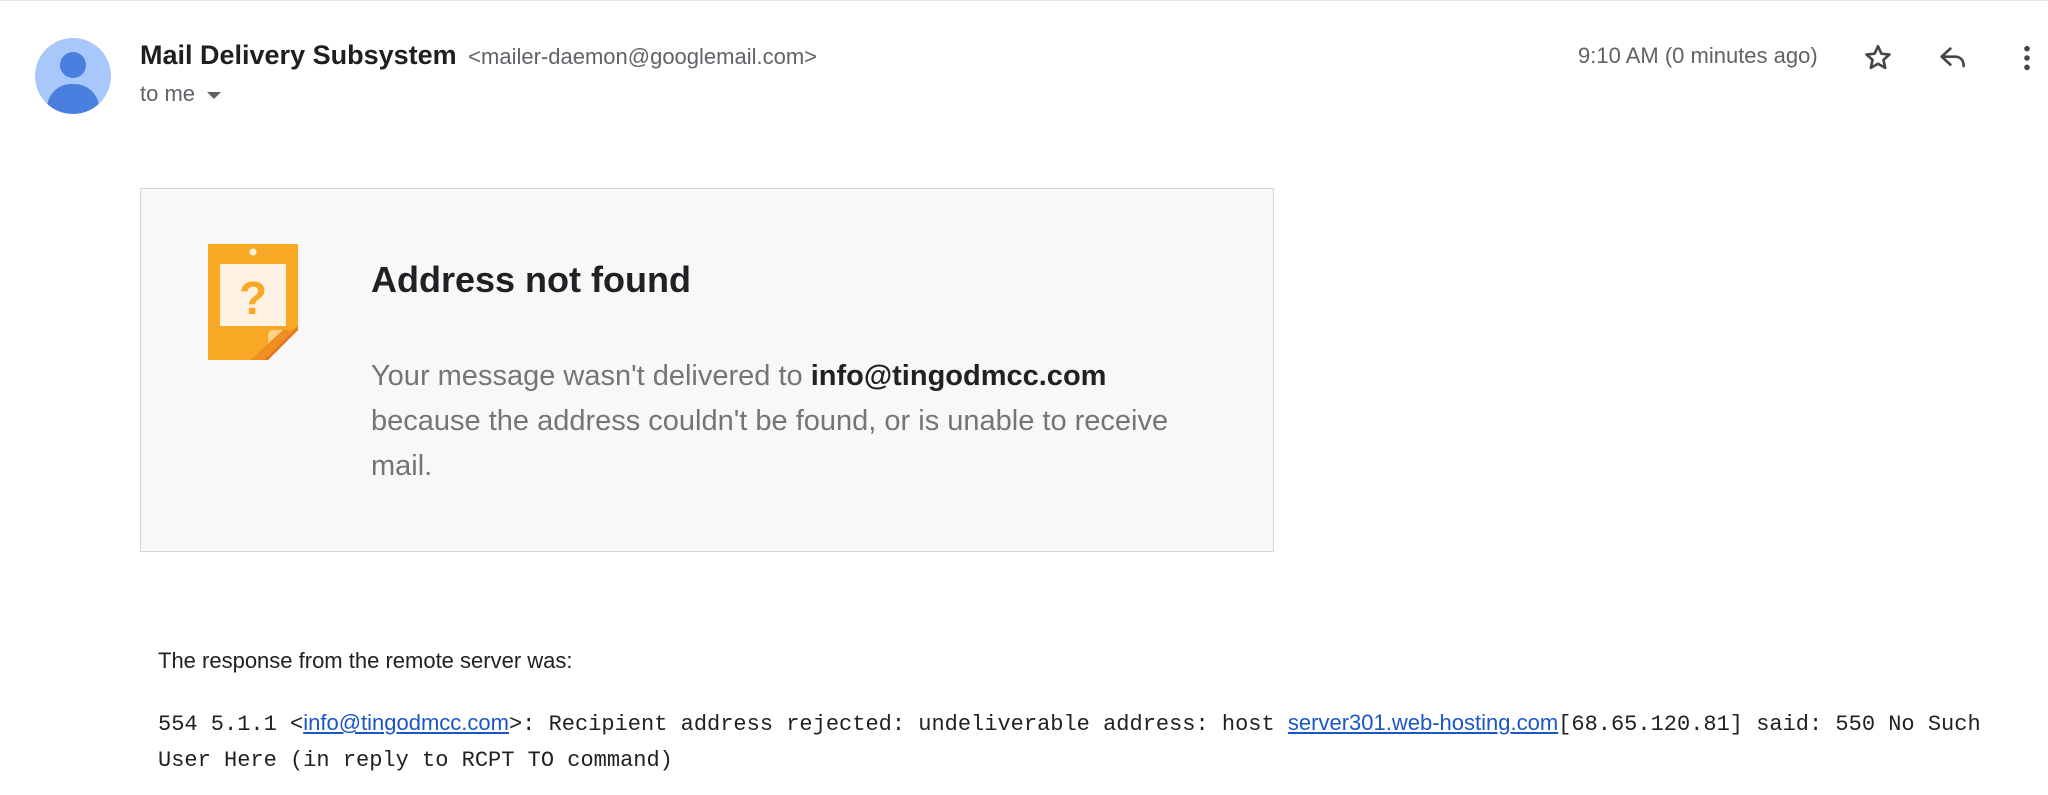 Image resolution: width=2048 pixels, height=795 pixels. What do you see at coordinates (365, 660) in the screenshot?
I see `response-label: The response from the remote server was:` at bounding box center [365, 660].